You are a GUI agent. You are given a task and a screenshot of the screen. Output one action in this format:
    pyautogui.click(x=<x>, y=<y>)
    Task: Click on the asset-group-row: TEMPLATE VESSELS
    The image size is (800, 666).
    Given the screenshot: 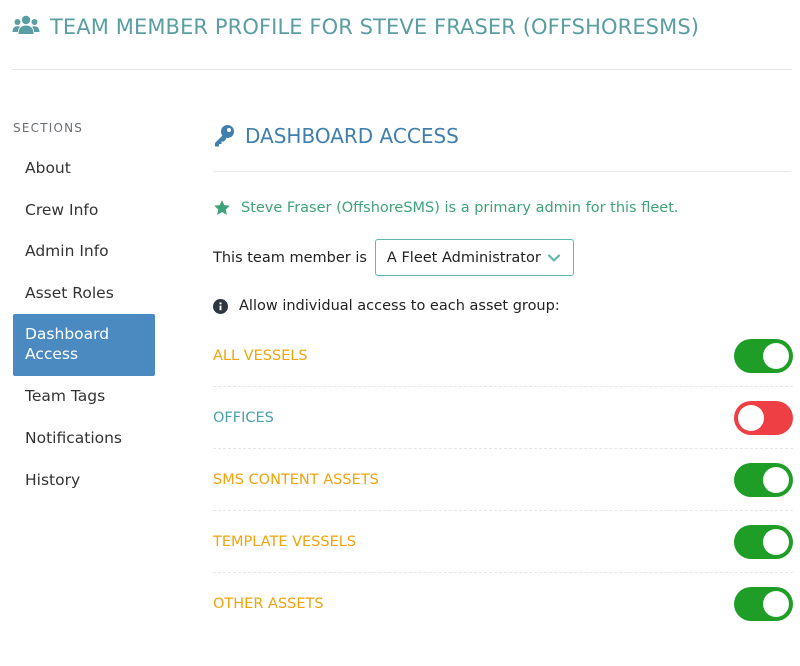 What is the action you would take?
    pyautogui.click(x=503, y=542)
    